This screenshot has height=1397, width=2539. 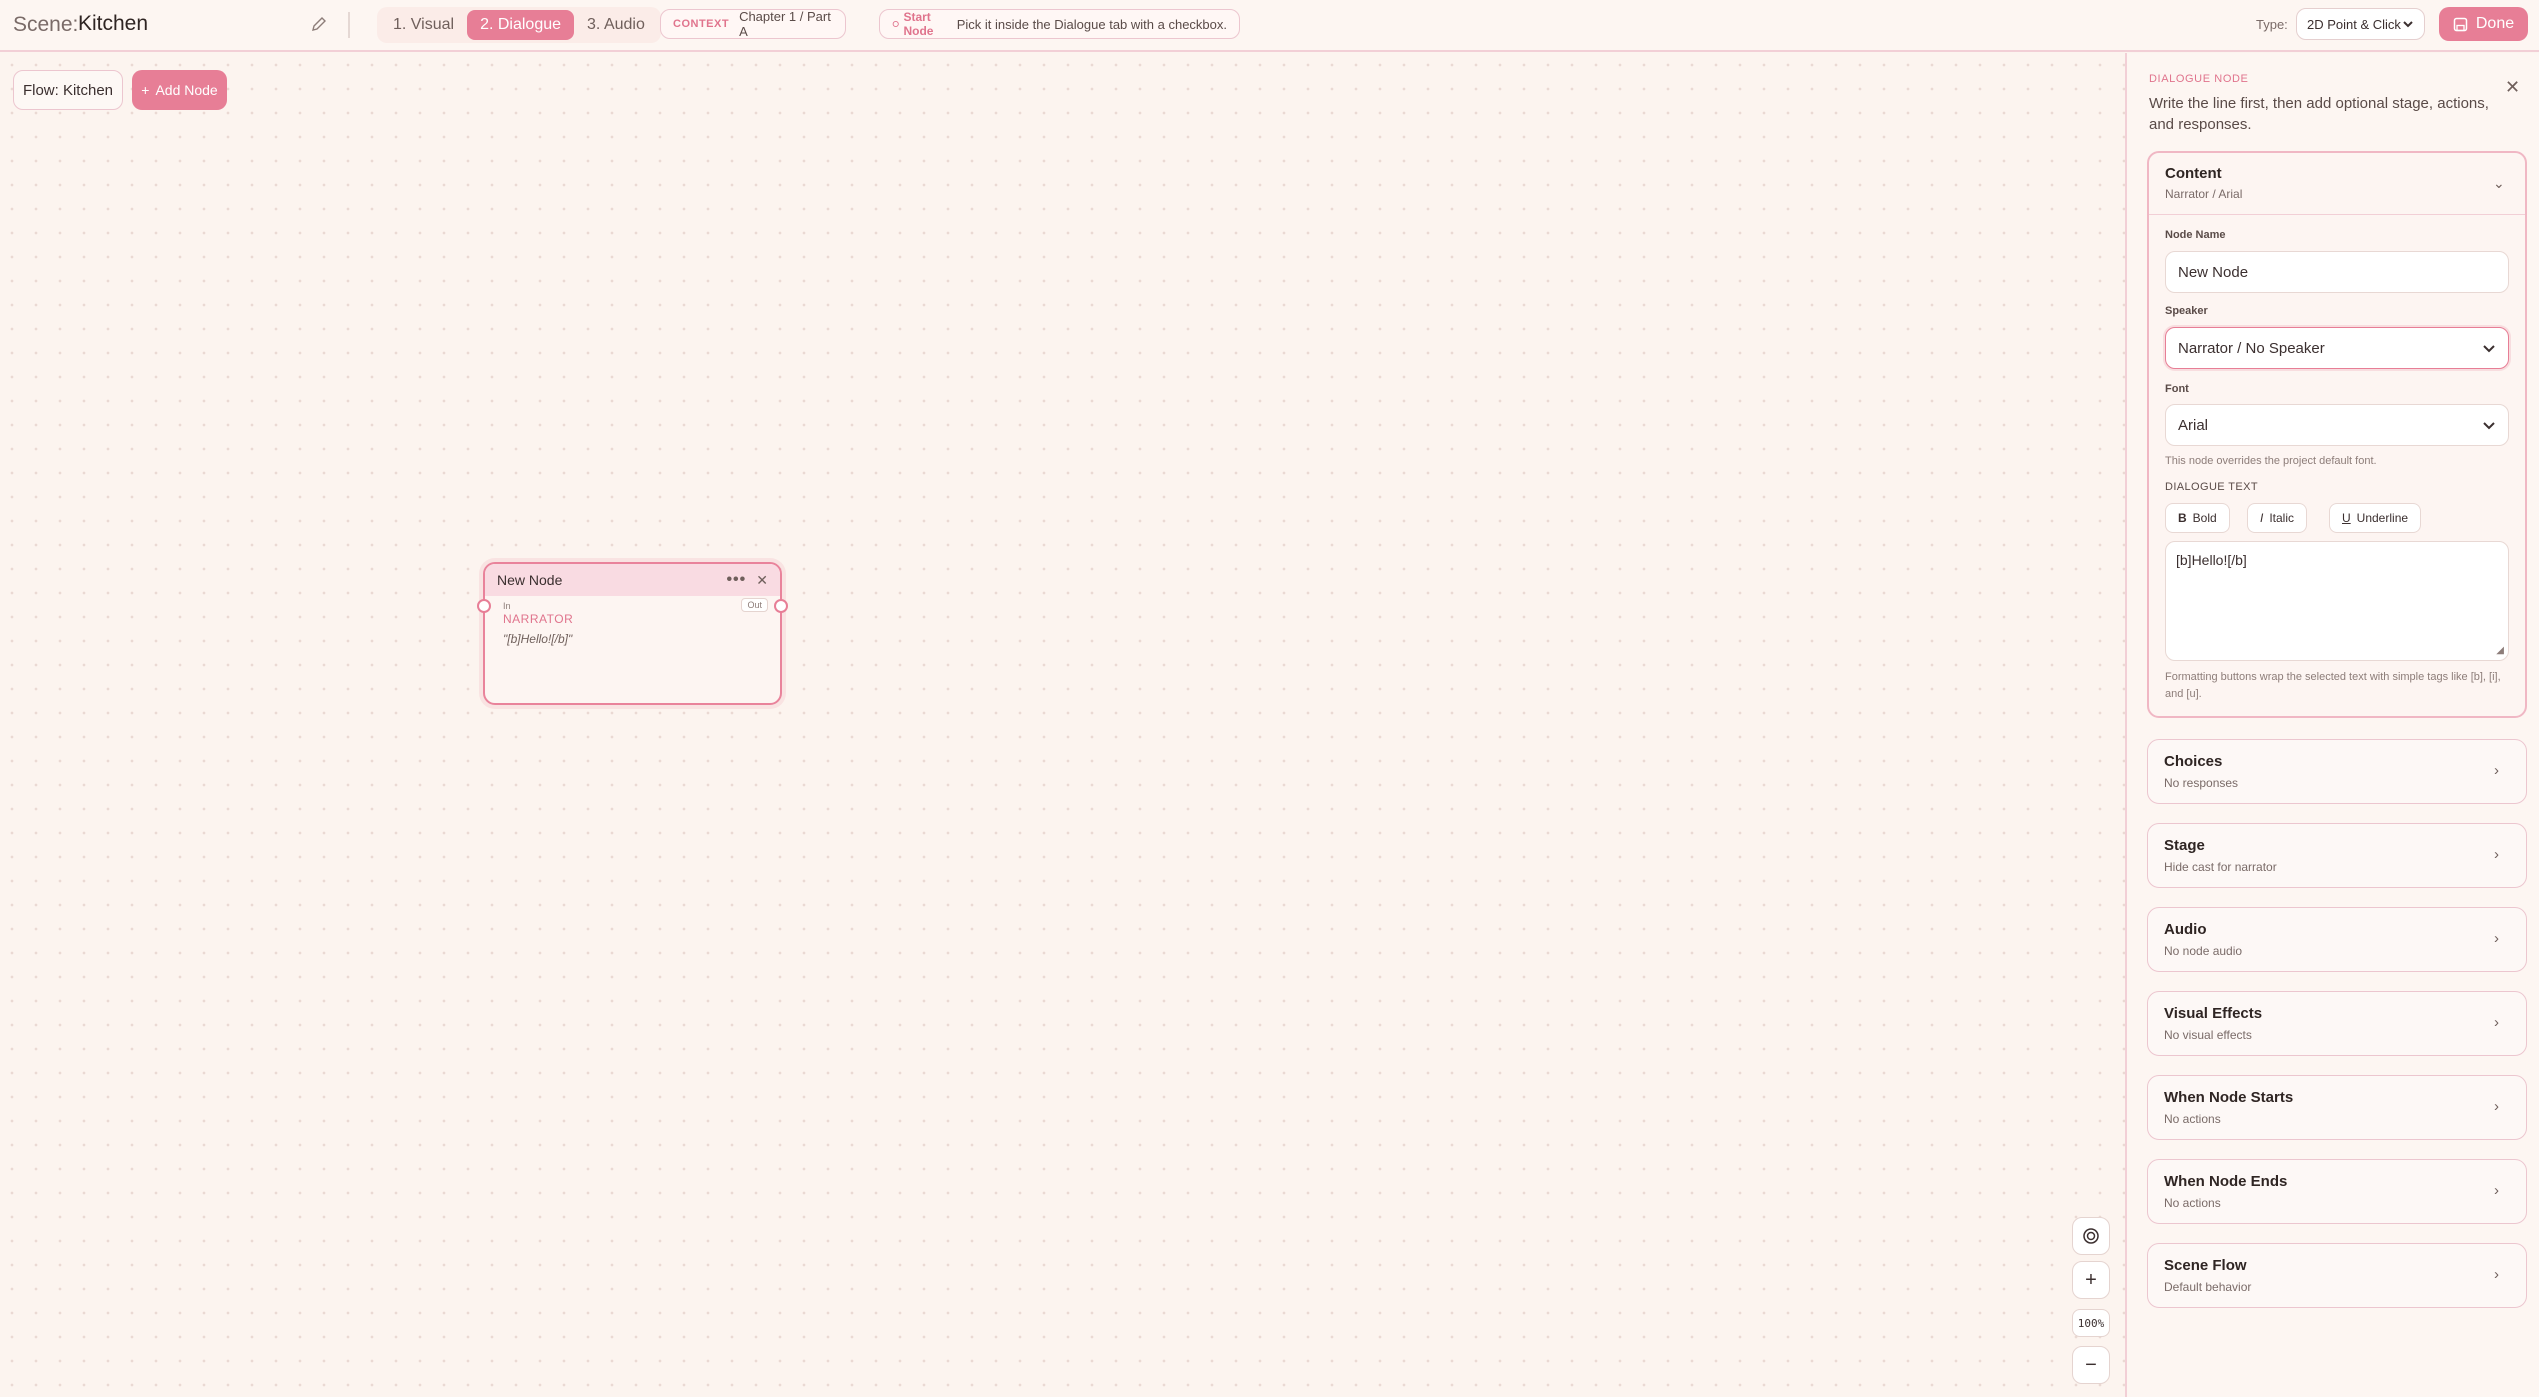 I want to click on output-port, so click(x=781, y=606).